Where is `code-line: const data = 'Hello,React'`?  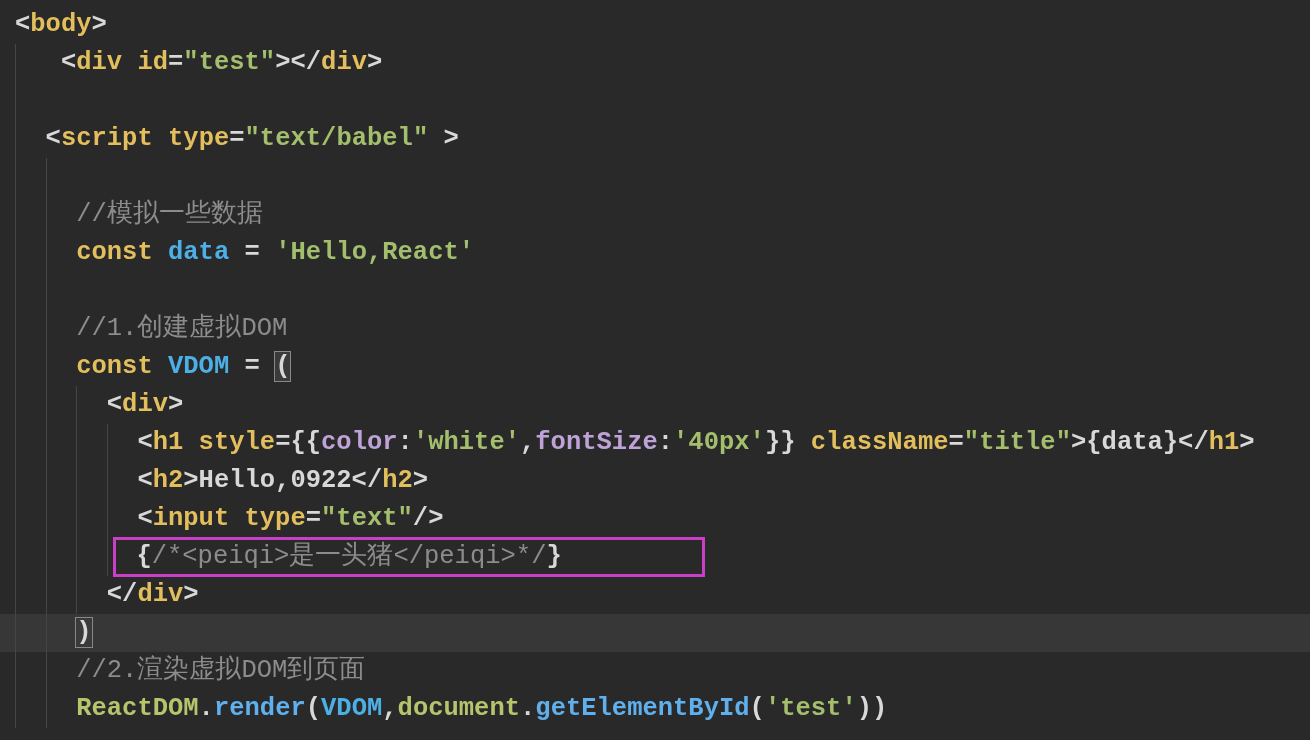 code-line: const data = 'Hello,React' is located at coordinates (275, 253).